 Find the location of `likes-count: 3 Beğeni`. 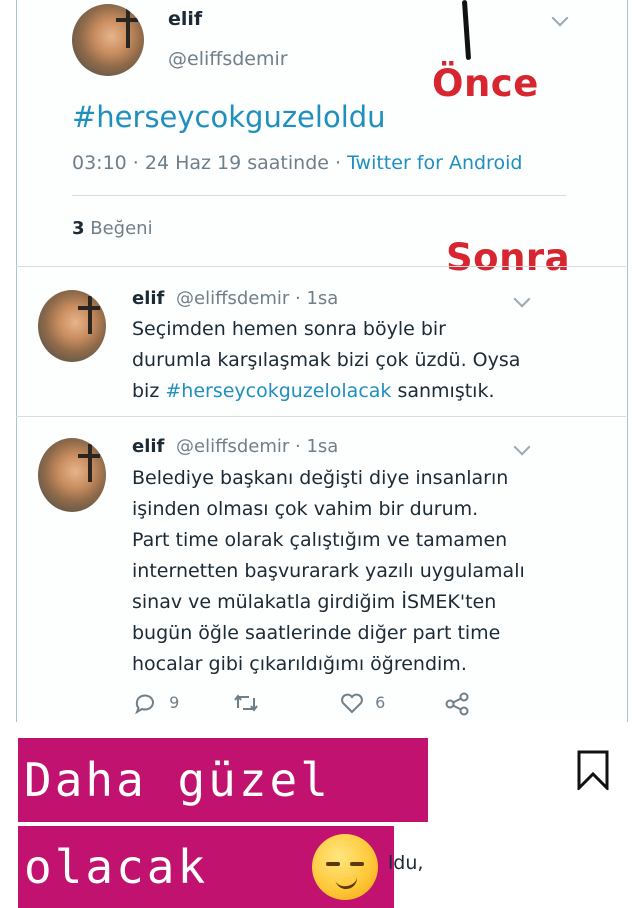

likes-count: 3 Beğeni is located at coordinates (112, 228).